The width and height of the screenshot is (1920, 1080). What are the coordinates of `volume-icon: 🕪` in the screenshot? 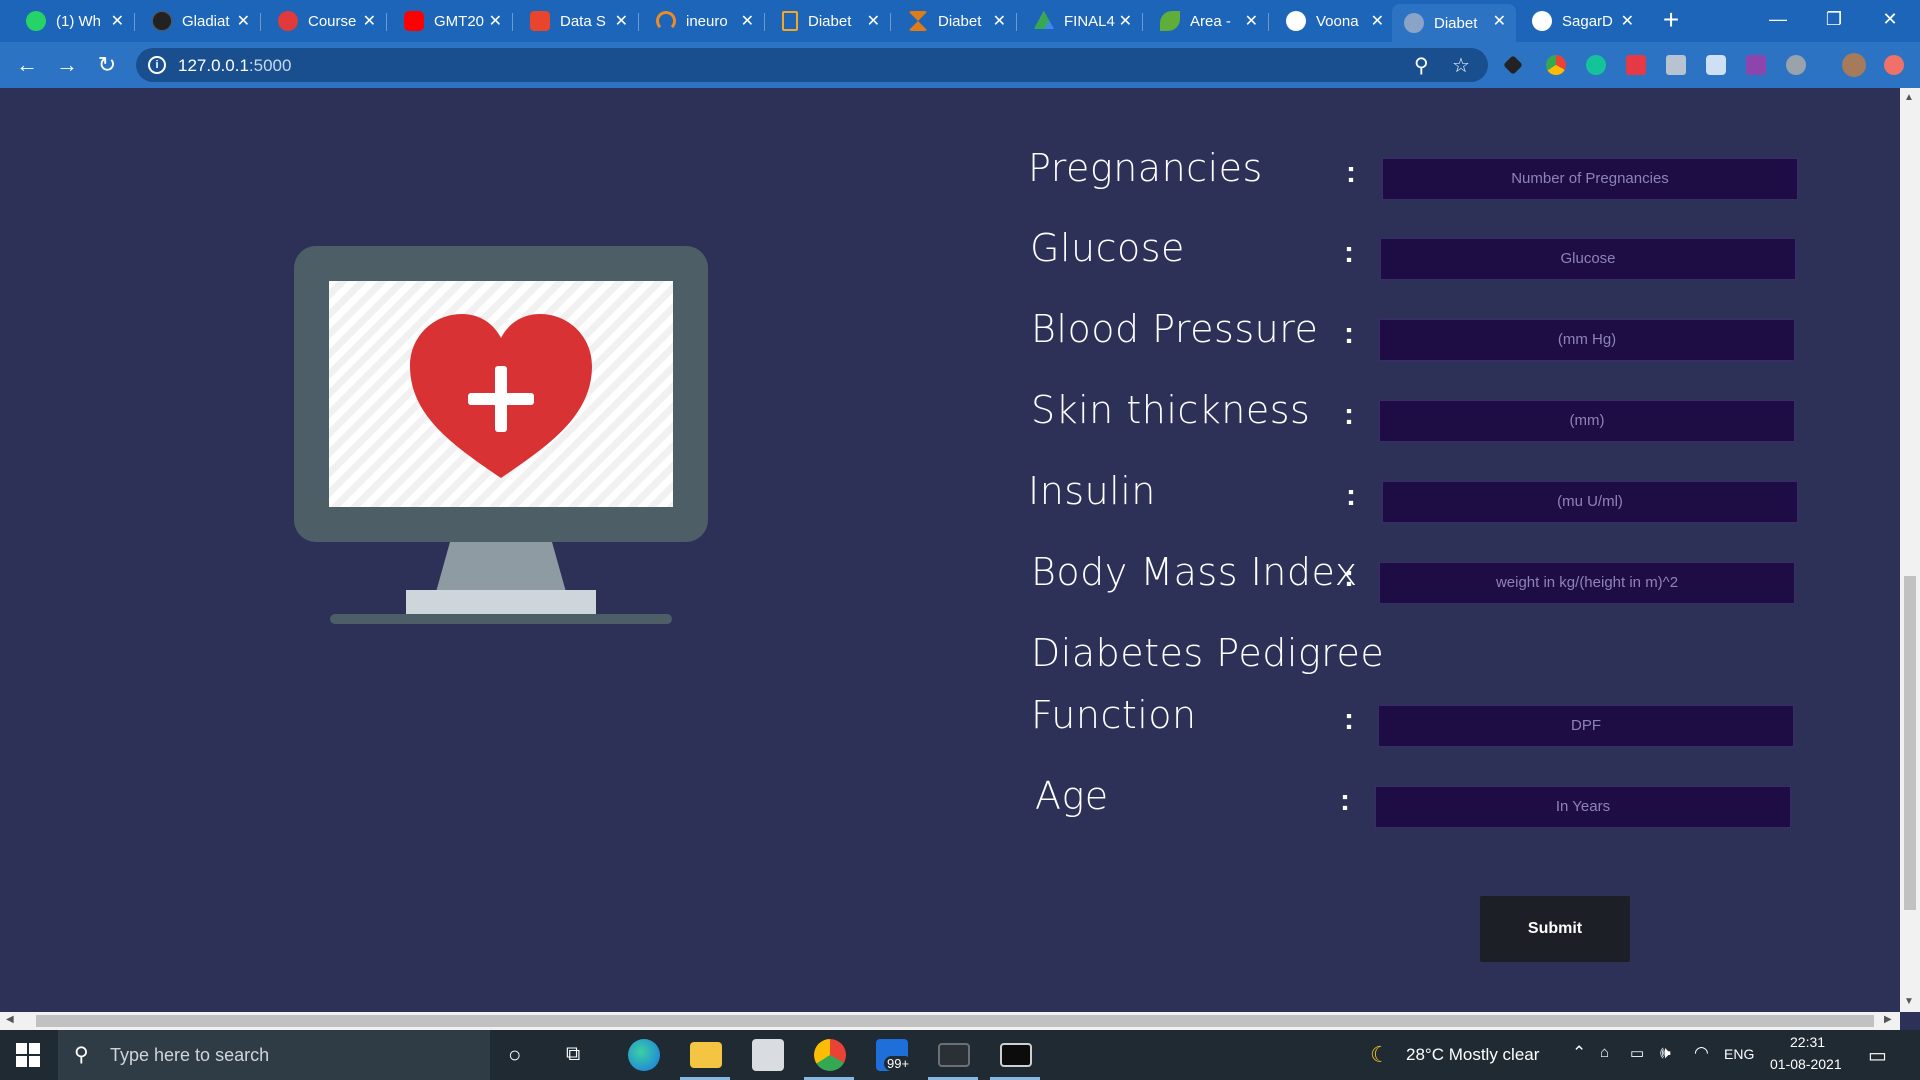 It's located at (1665, 1053).